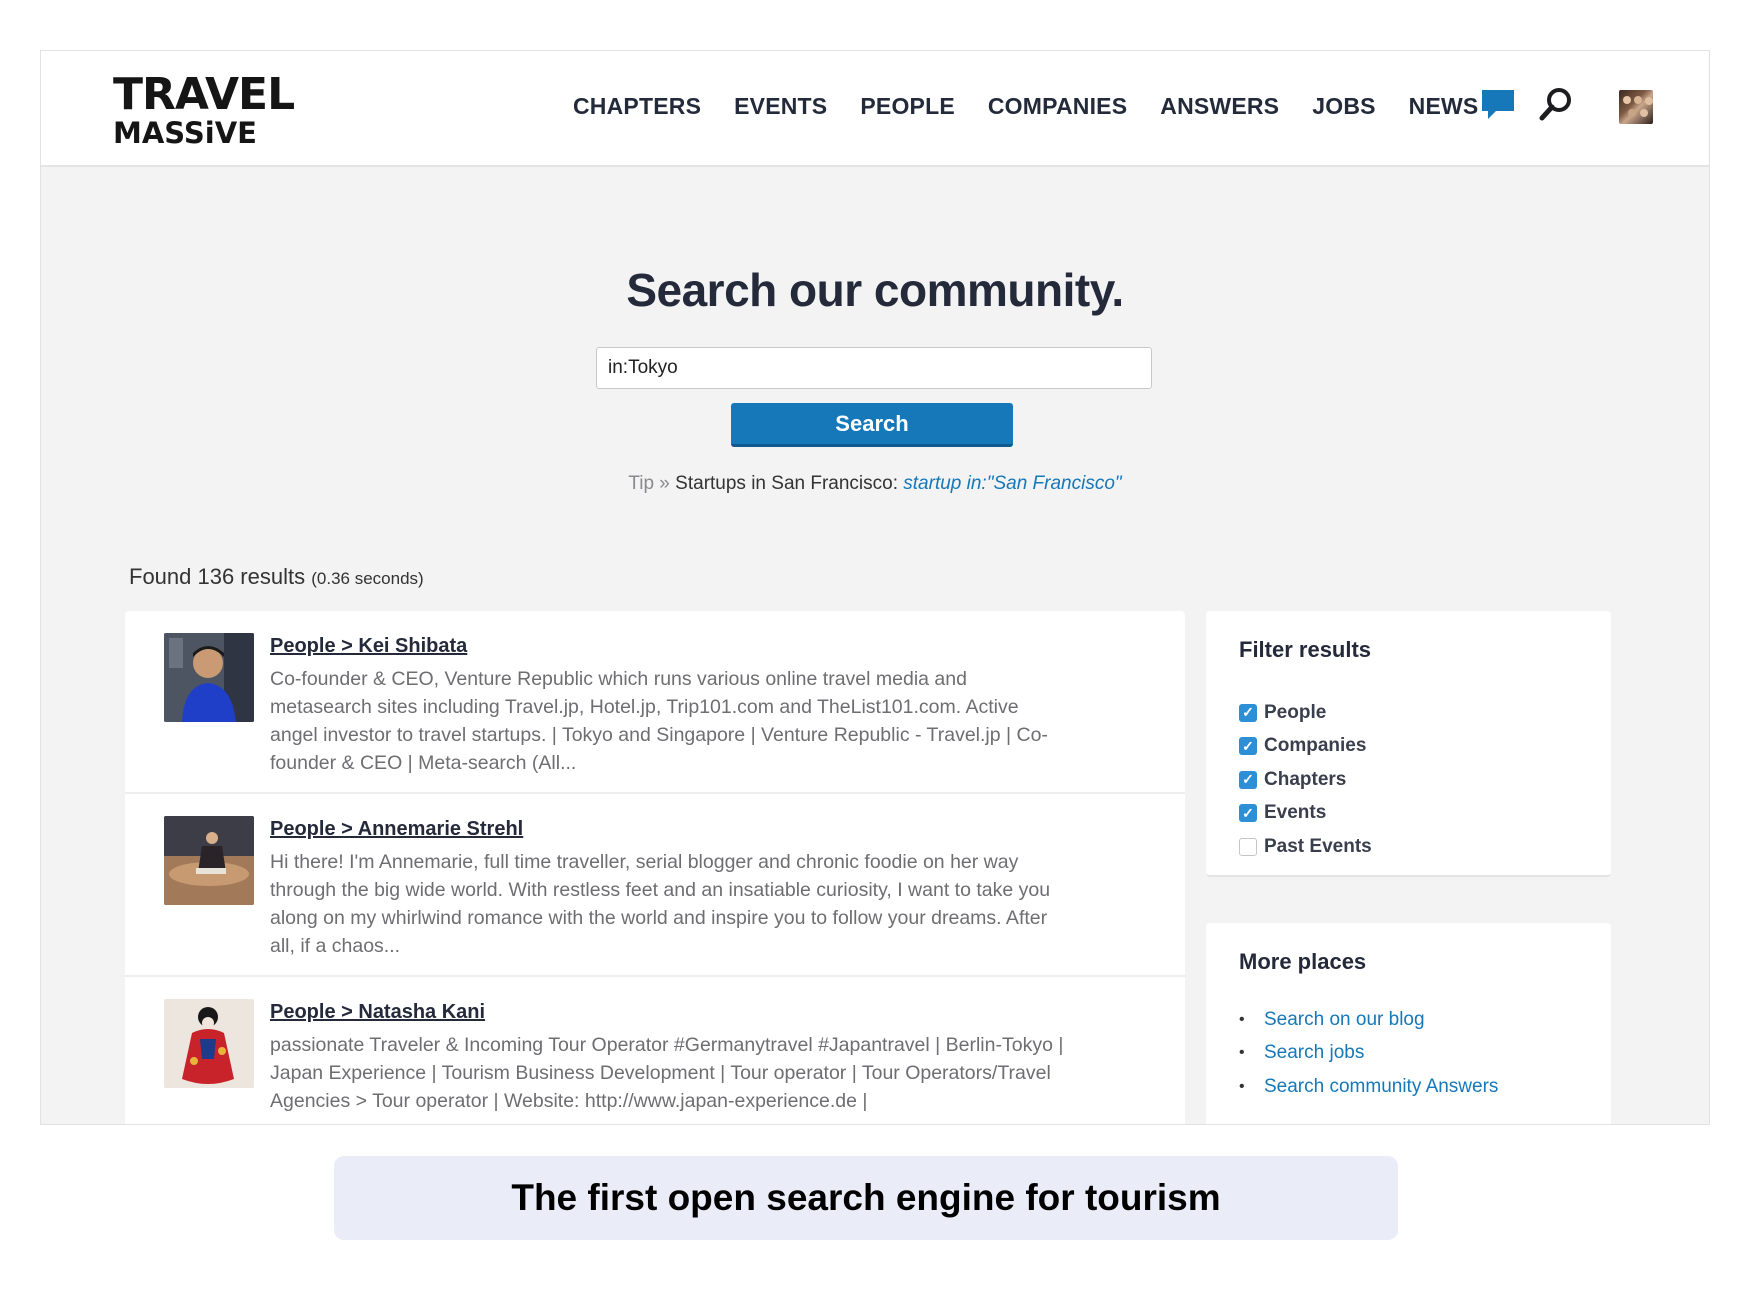  I want to click on tip-text: Startups in San Francisco:, so click(786, 483).